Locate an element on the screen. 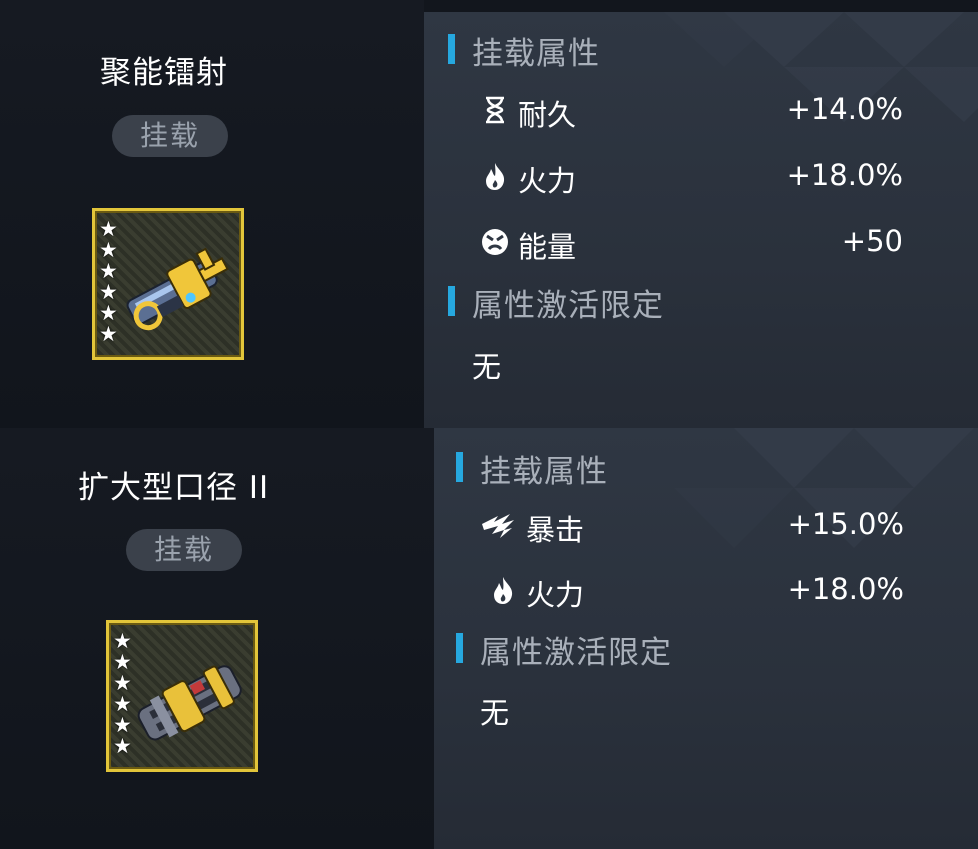 The image size is (978, 849). laser-cannon-icon is located at coordinates (177, 289).